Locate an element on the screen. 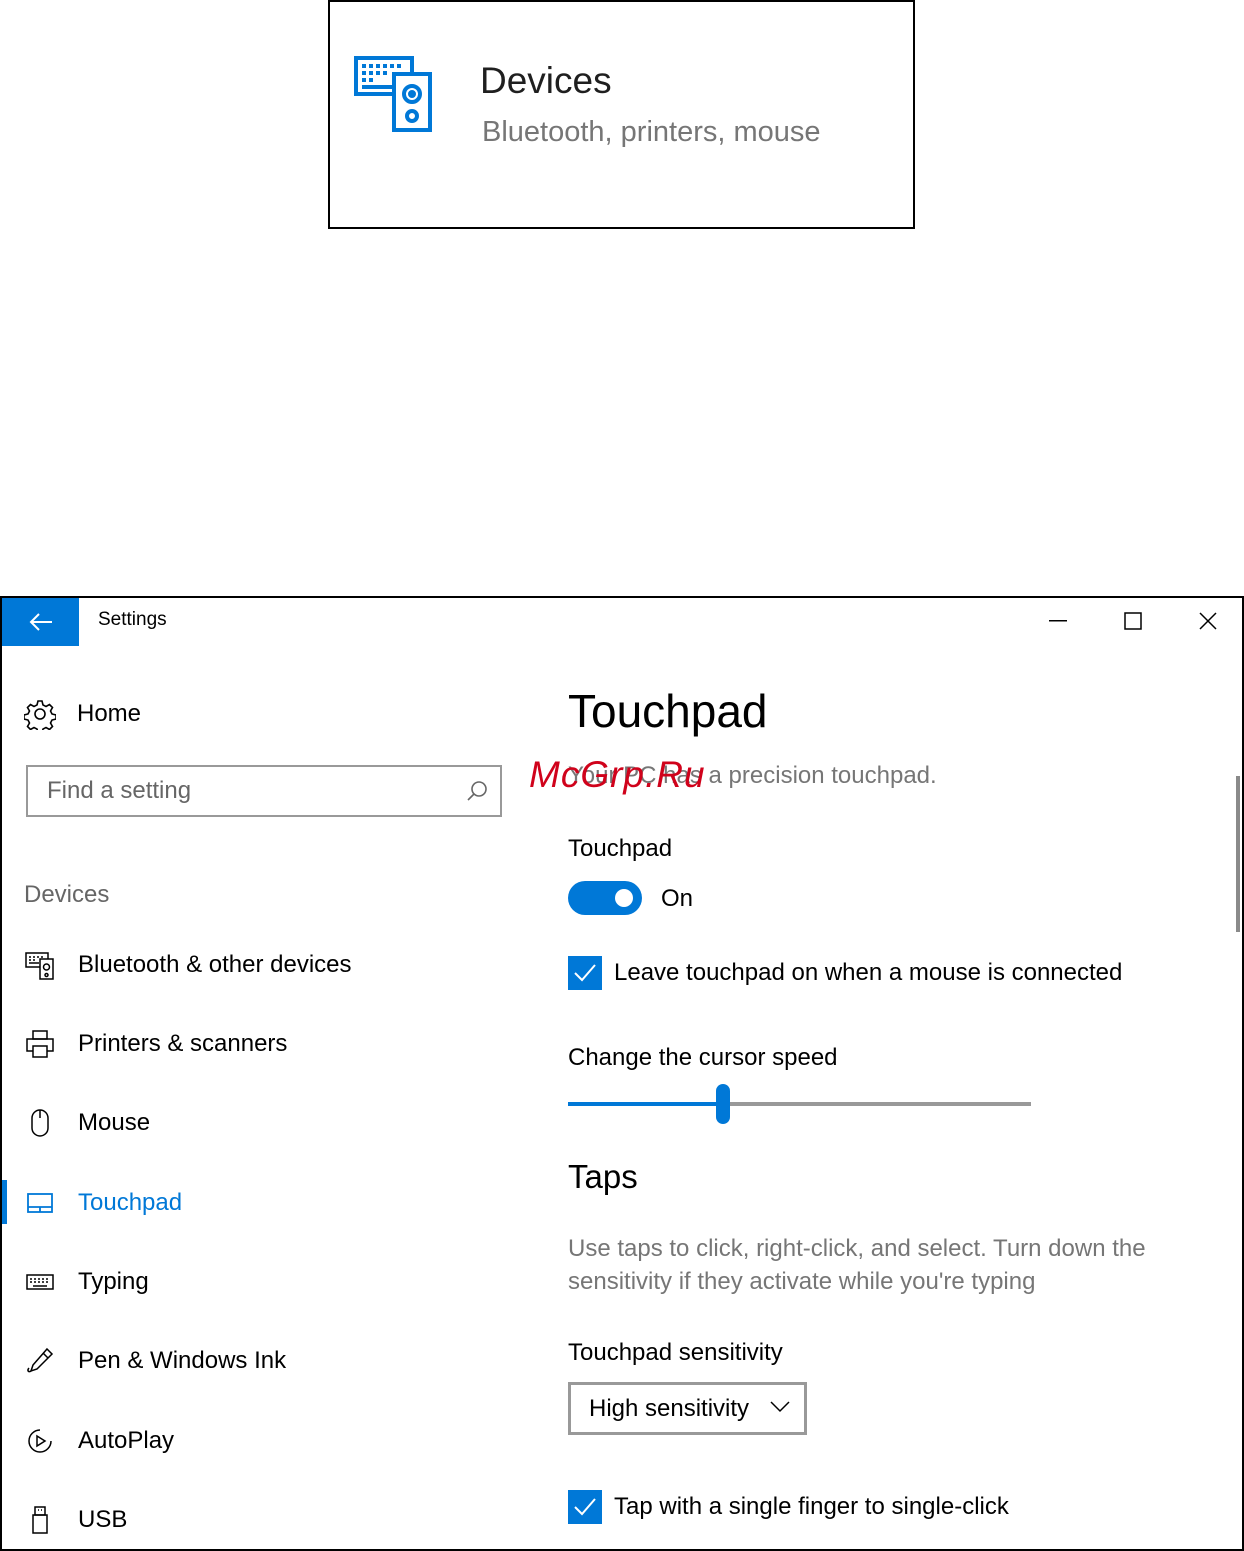 The height and width of the screenshot is (1551, 1244). gear-icon is located at coordinates (40, 714).